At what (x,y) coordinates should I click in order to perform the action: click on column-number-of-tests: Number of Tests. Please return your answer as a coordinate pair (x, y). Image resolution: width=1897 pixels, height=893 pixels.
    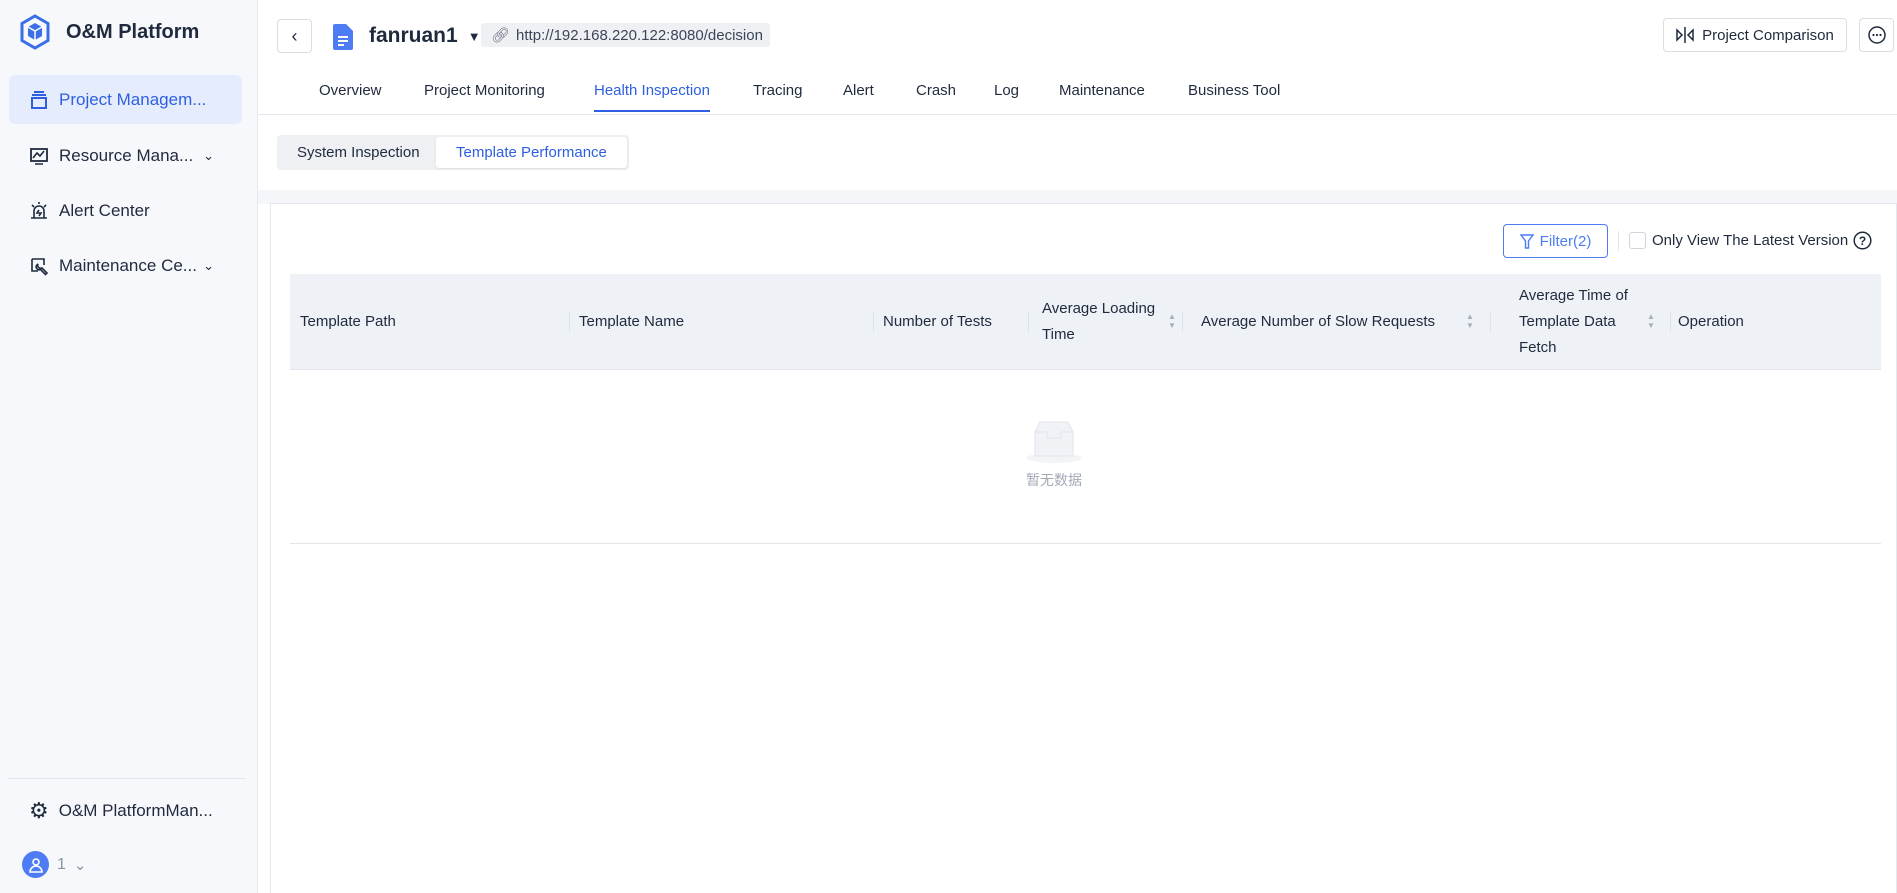
    Looking at the image, I should click on (937, 321).